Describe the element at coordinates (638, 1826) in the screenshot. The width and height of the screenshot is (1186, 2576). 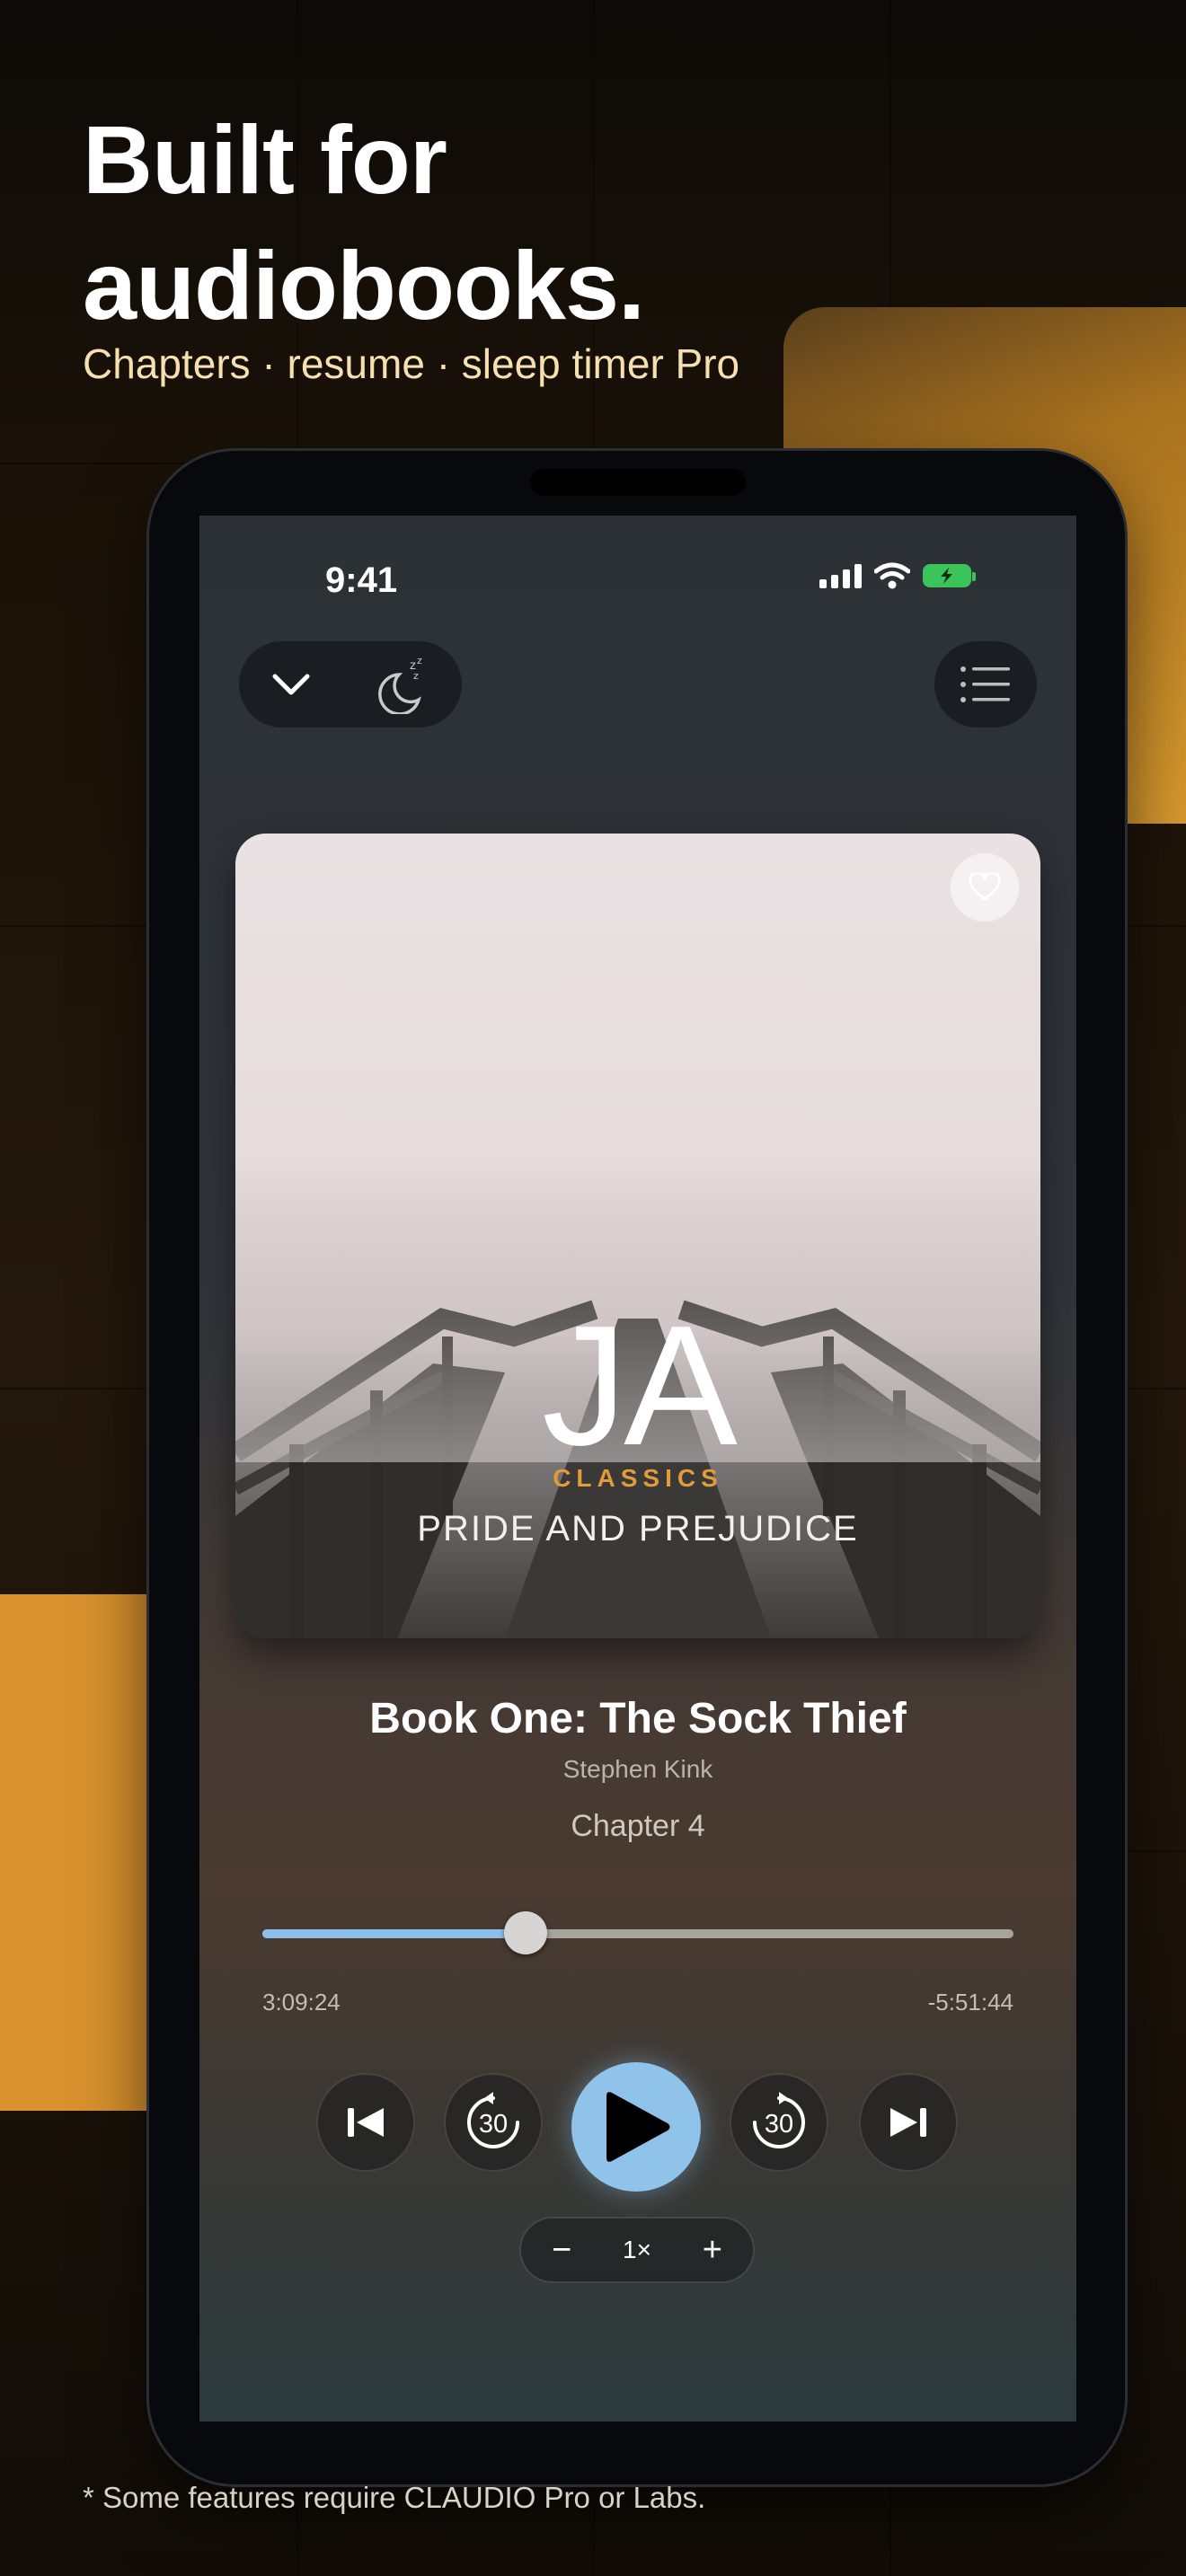
I see `chapter-label: Chapter 4` at that location.